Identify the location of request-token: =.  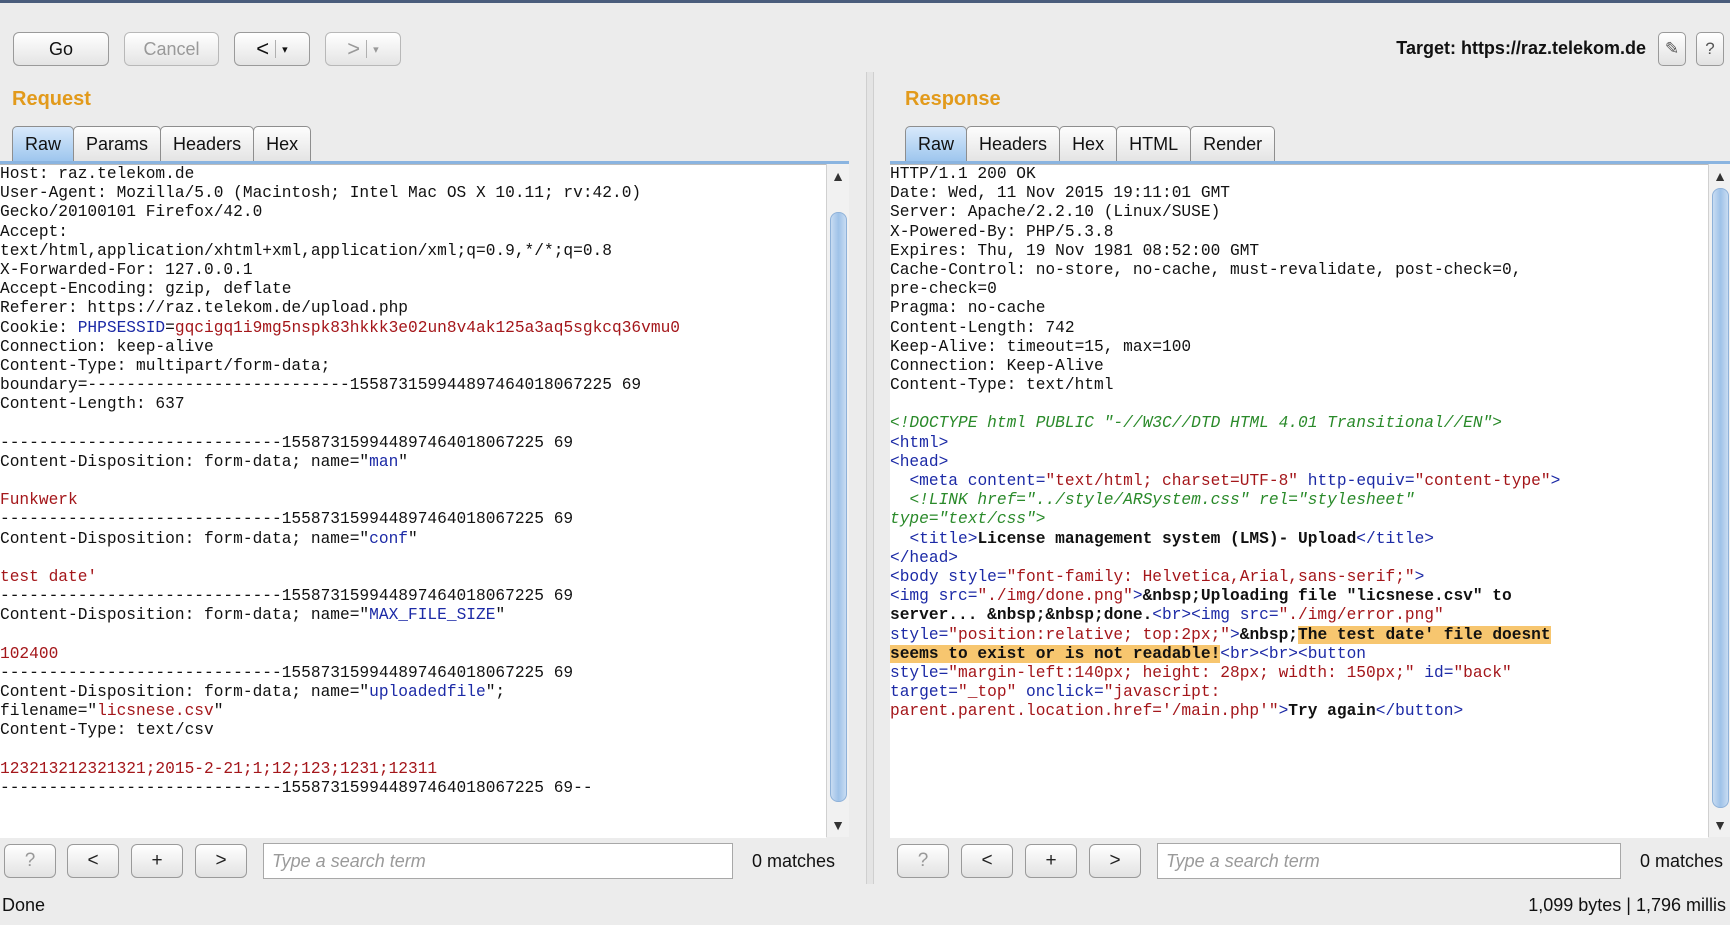
(170, 327).